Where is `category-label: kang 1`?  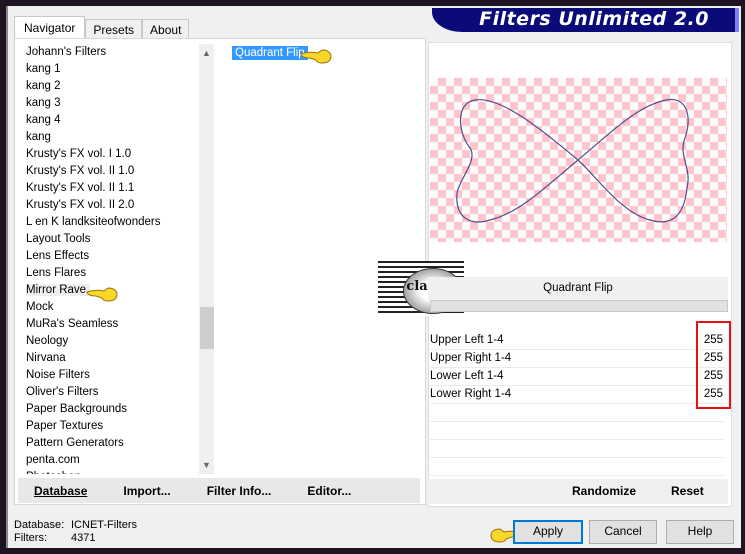
category-label: kang 1 is located at coordinates (43, 69).